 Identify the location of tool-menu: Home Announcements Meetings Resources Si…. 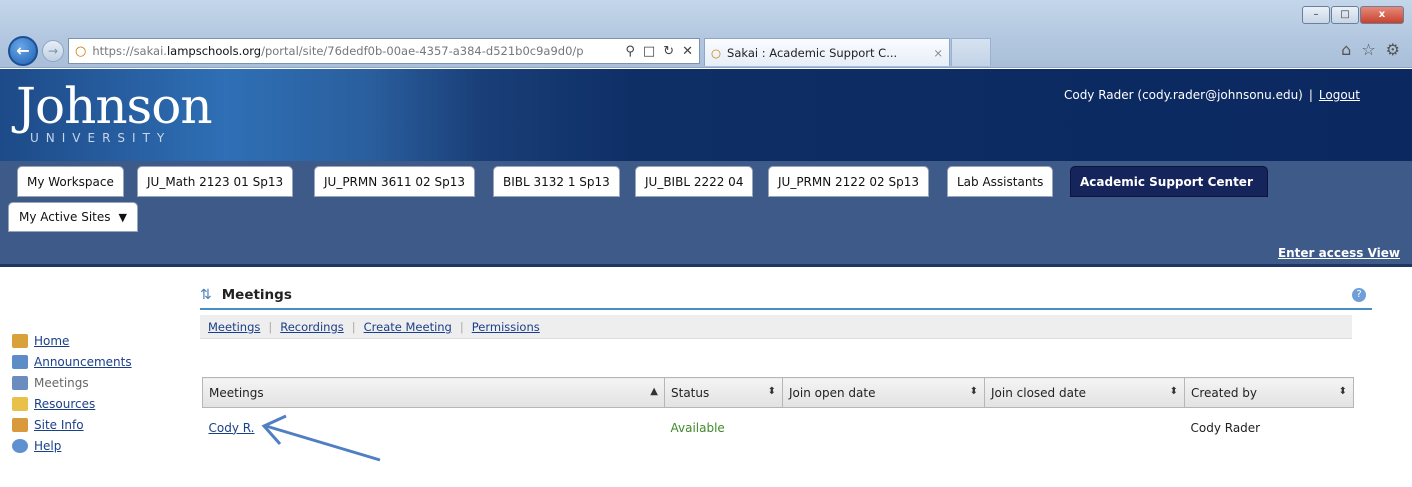
(72, 393).